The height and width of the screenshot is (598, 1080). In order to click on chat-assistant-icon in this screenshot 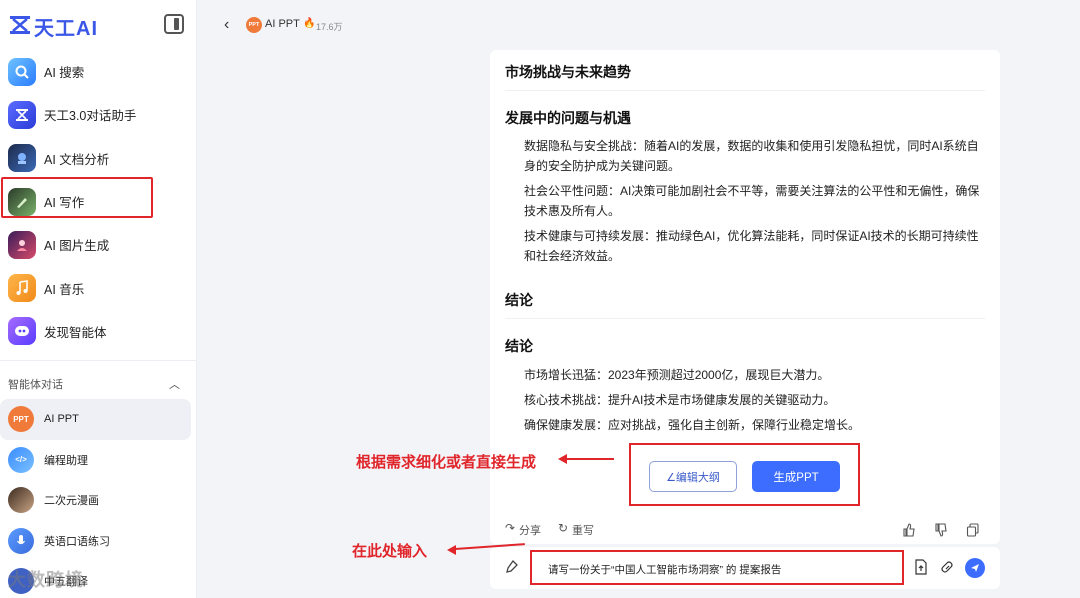, I will do `click(22, 114)`.